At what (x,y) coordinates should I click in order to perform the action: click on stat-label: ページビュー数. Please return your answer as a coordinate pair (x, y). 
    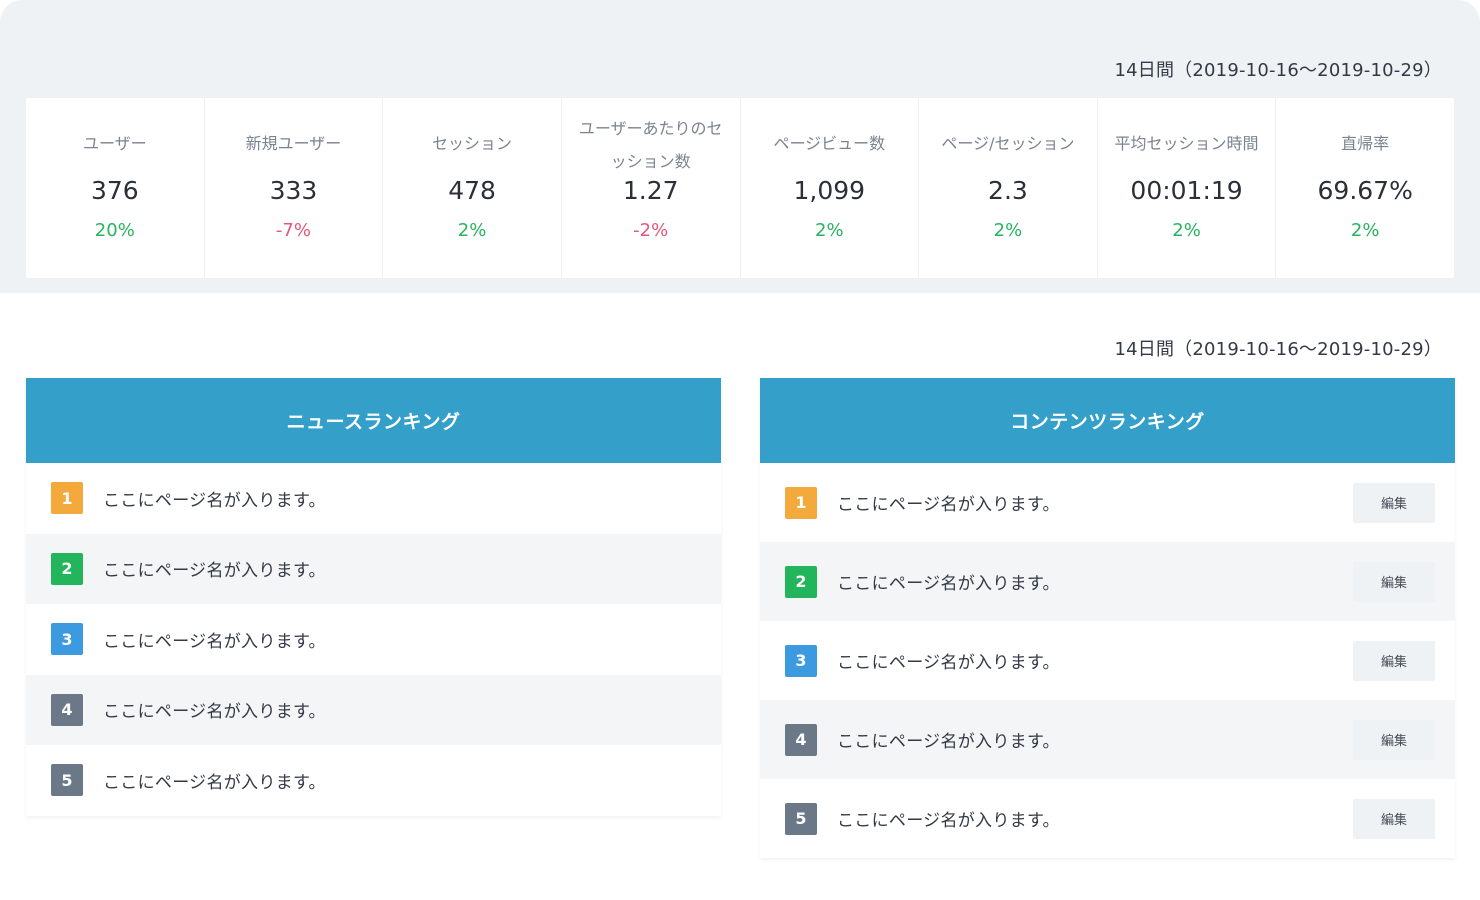
    Looking at the image, I should click on (829, 143).